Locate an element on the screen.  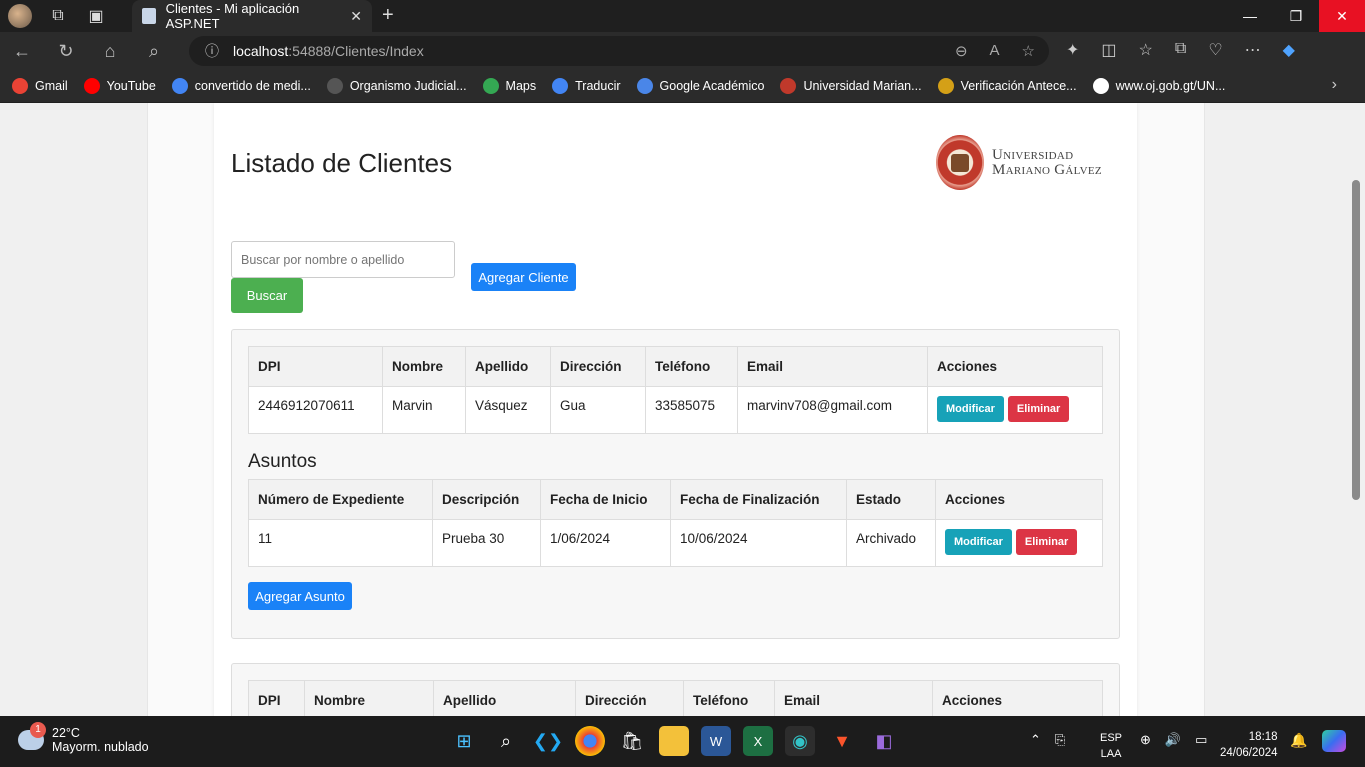
search-button: Buscar is located at coordinates (267, 295).